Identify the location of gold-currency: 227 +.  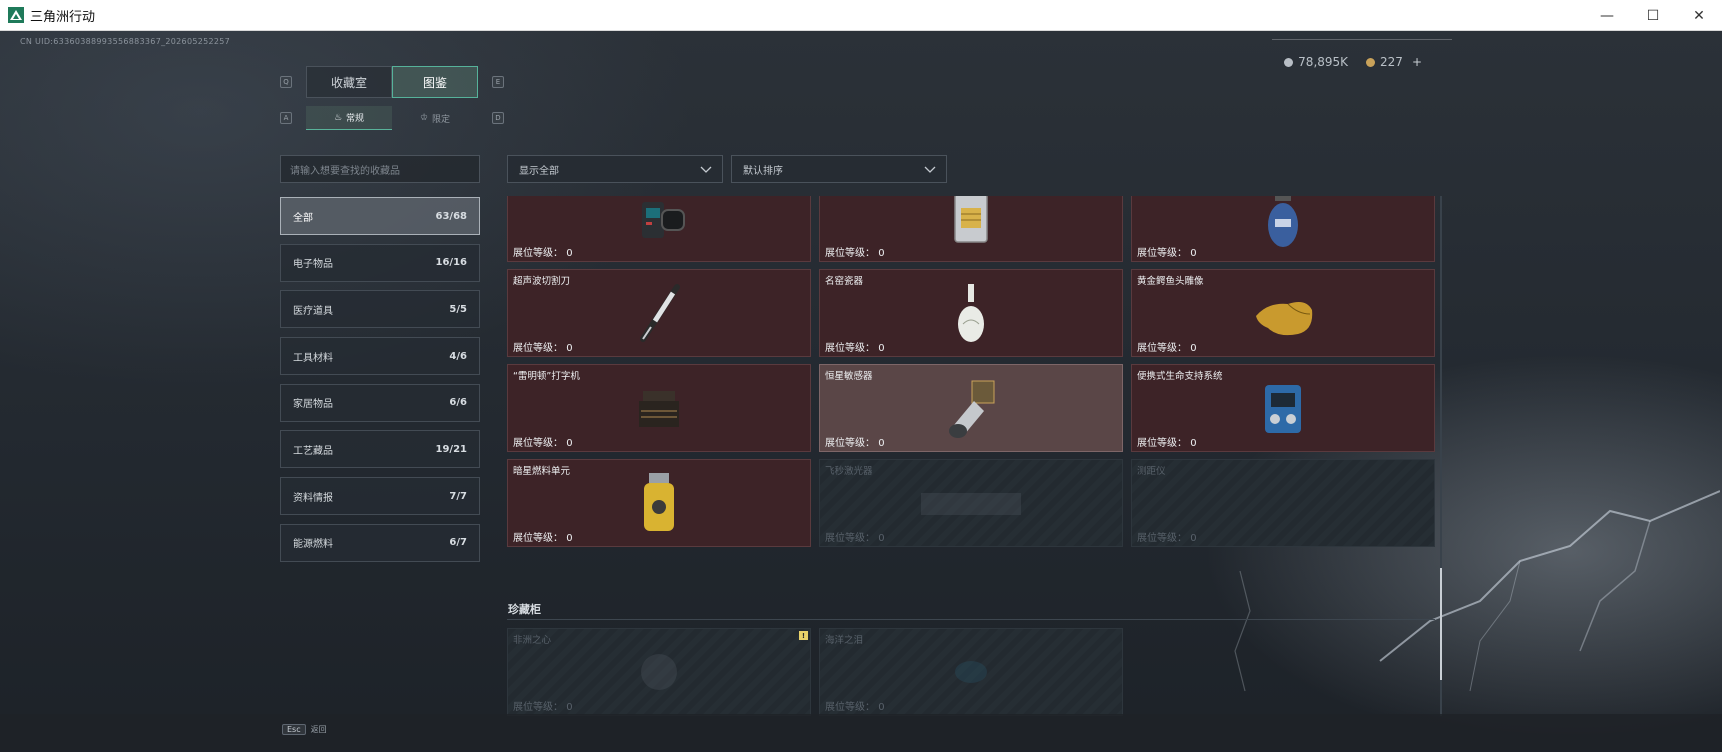
(1394, 62).